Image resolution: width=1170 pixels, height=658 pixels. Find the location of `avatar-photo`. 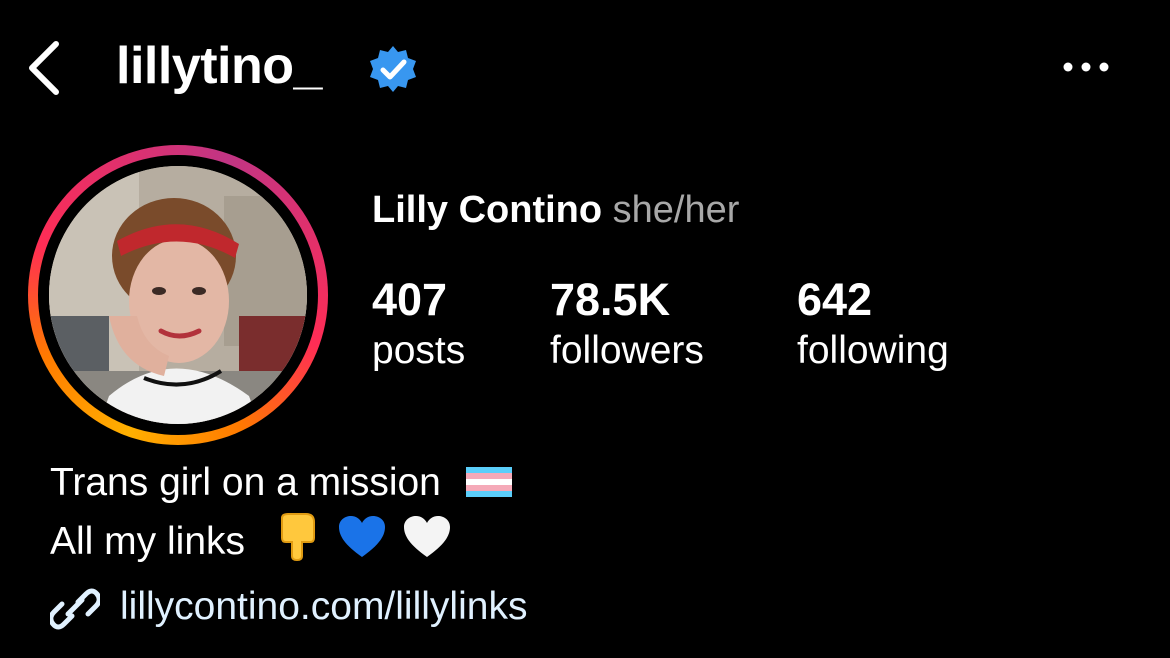

avatar-photo is located at coordinates (178, 295).